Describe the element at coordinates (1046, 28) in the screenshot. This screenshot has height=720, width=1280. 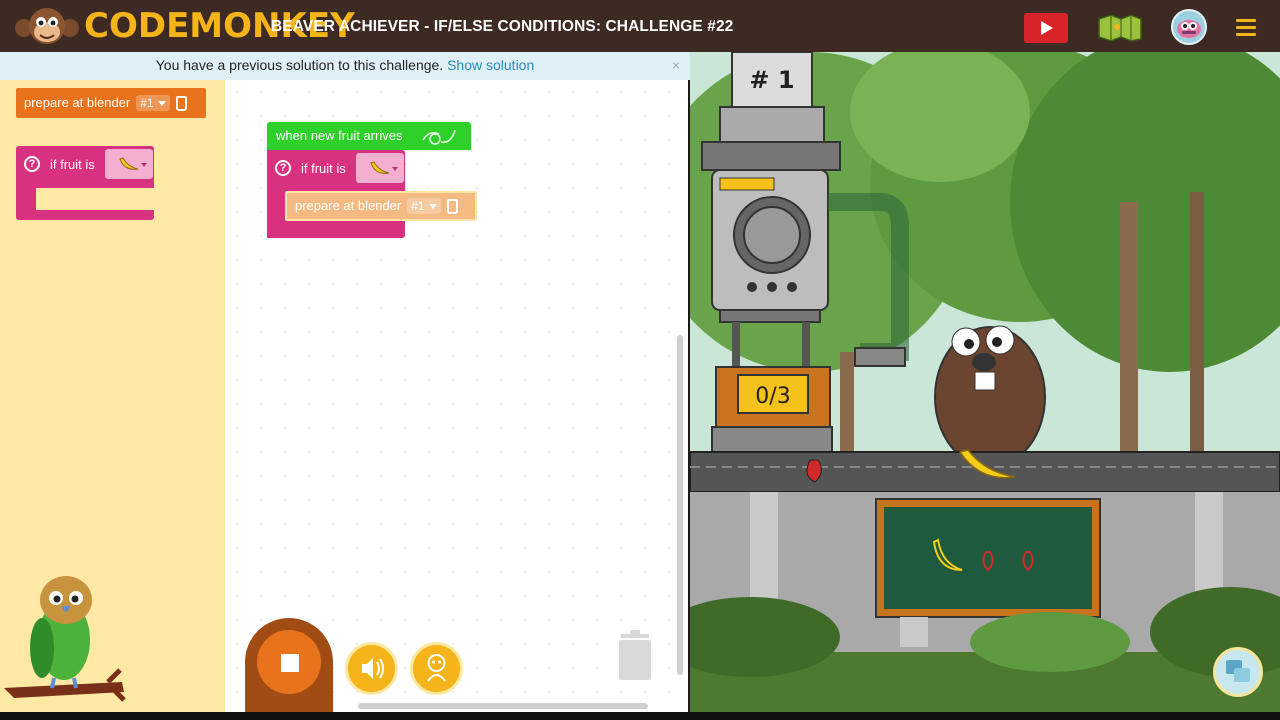
I see `play-video-button` at that location.